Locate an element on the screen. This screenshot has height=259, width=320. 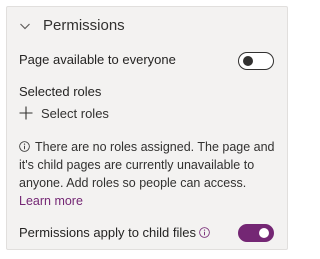
chevron-down-icon is located at coordinates (25, 26).